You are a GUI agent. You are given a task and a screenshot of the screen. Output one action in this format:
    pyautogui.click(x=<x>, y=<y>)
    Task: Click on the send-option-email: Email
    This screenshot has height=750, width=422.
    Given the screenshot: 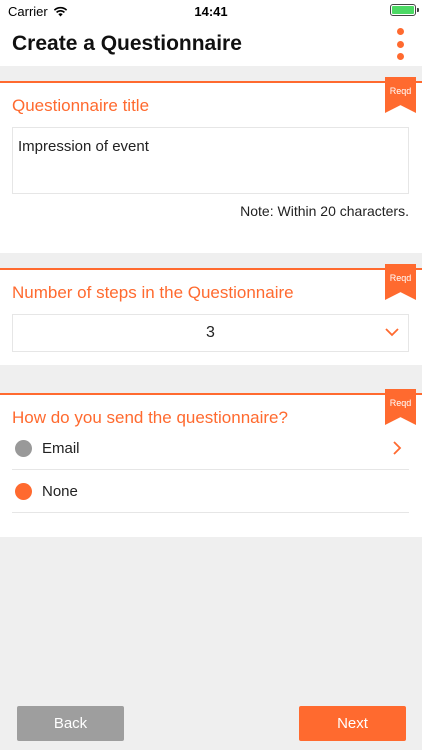 What is the action you would take?
    pyautogui.click(x=210, y=449)
    